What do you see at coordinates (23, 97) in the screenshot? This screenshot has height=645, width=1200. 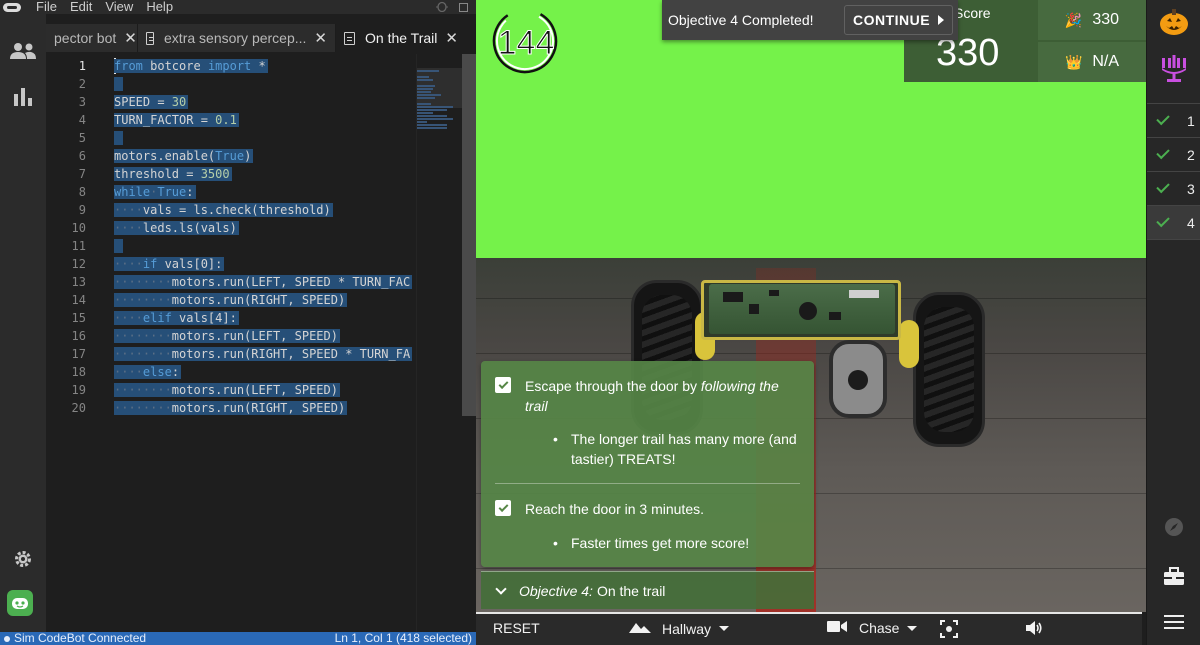 I see `bar-chart-icon` at bounding box center [23, 97].